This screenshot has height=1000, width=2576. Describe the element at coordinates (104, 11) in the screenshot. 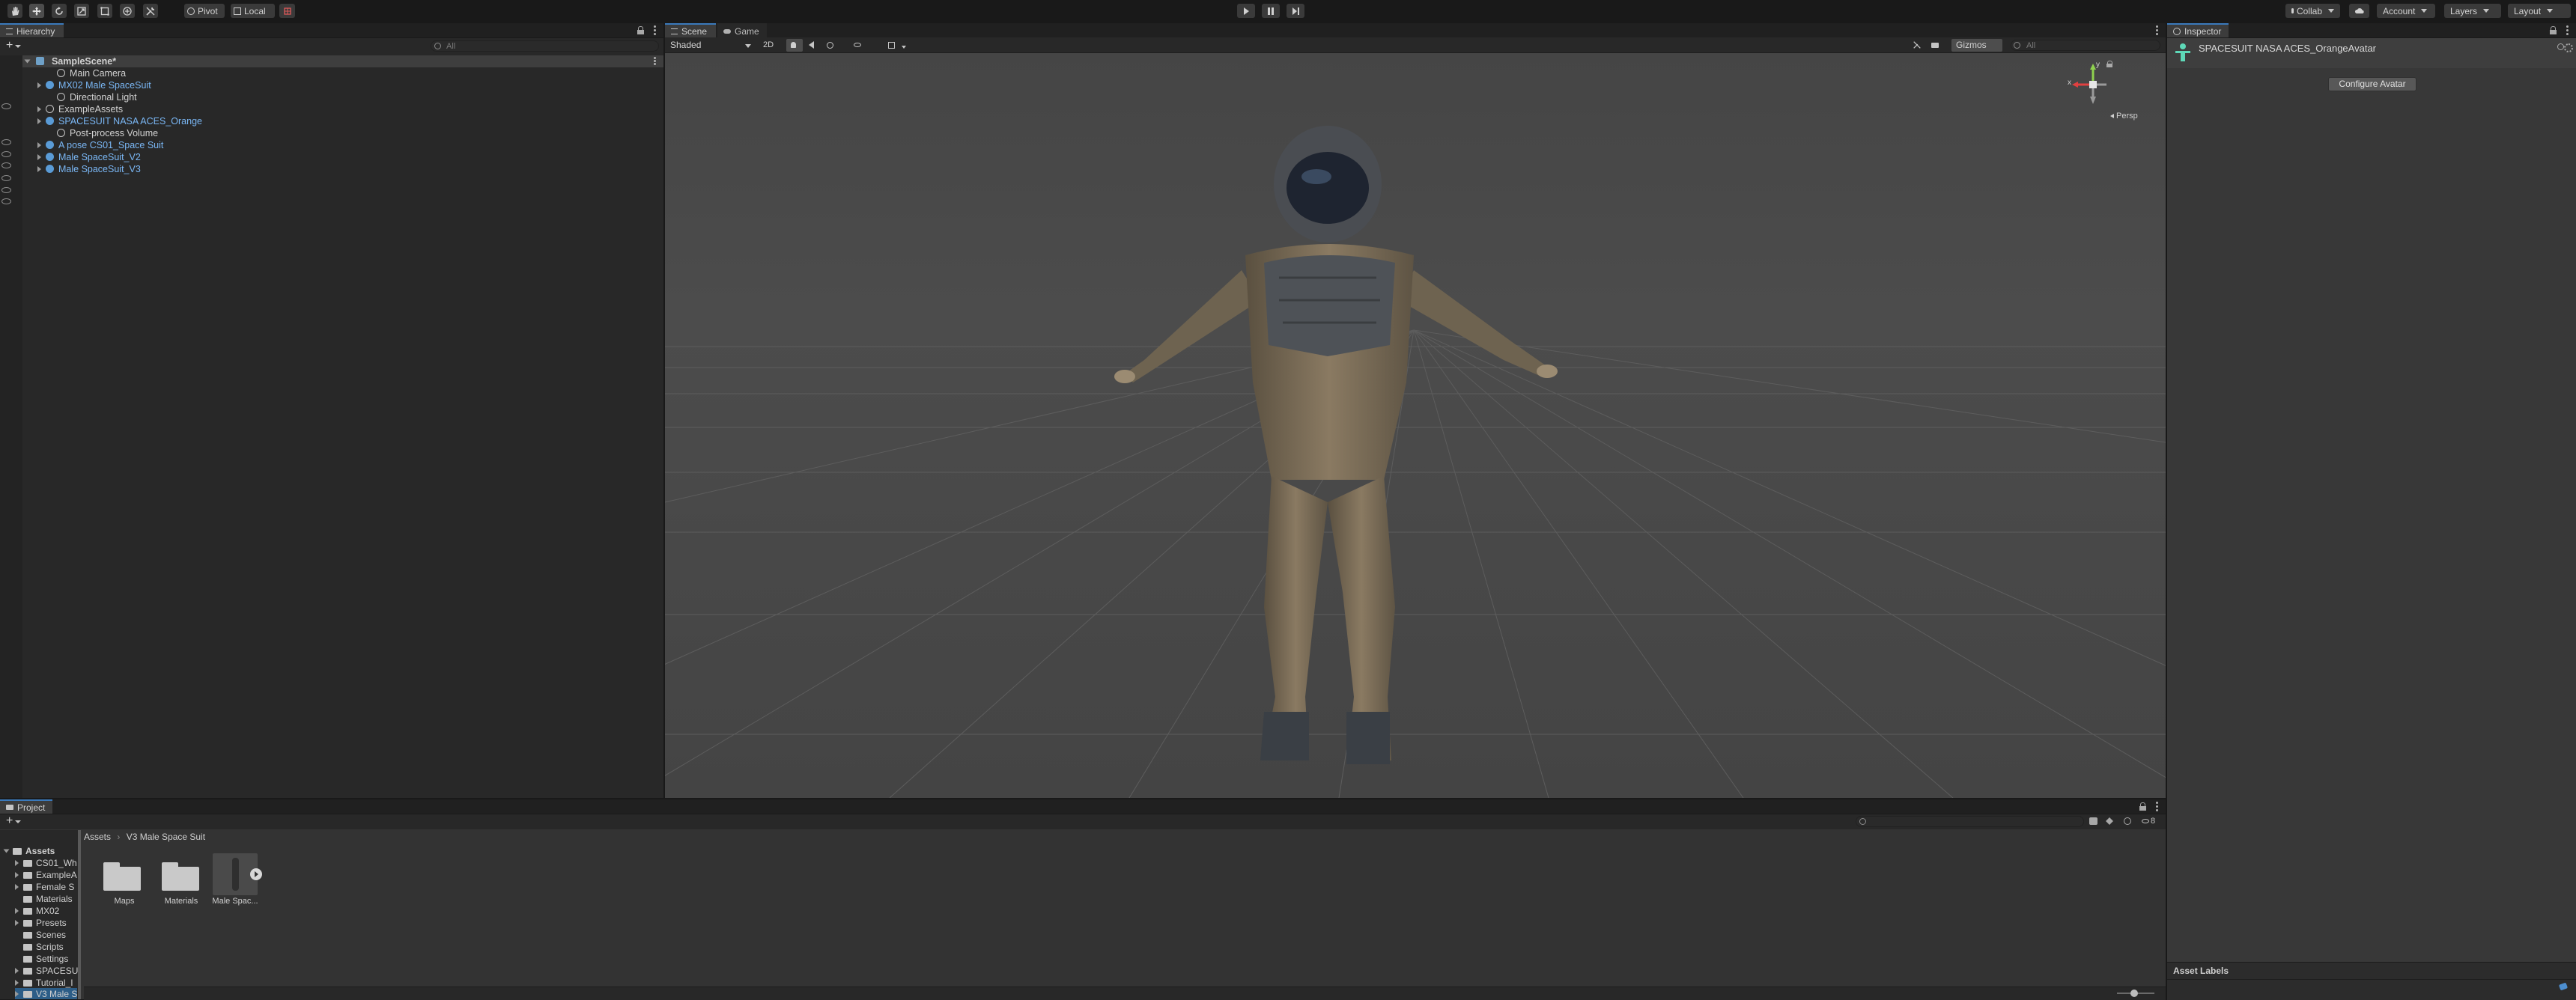

I see `rect-tool-button` at that location.